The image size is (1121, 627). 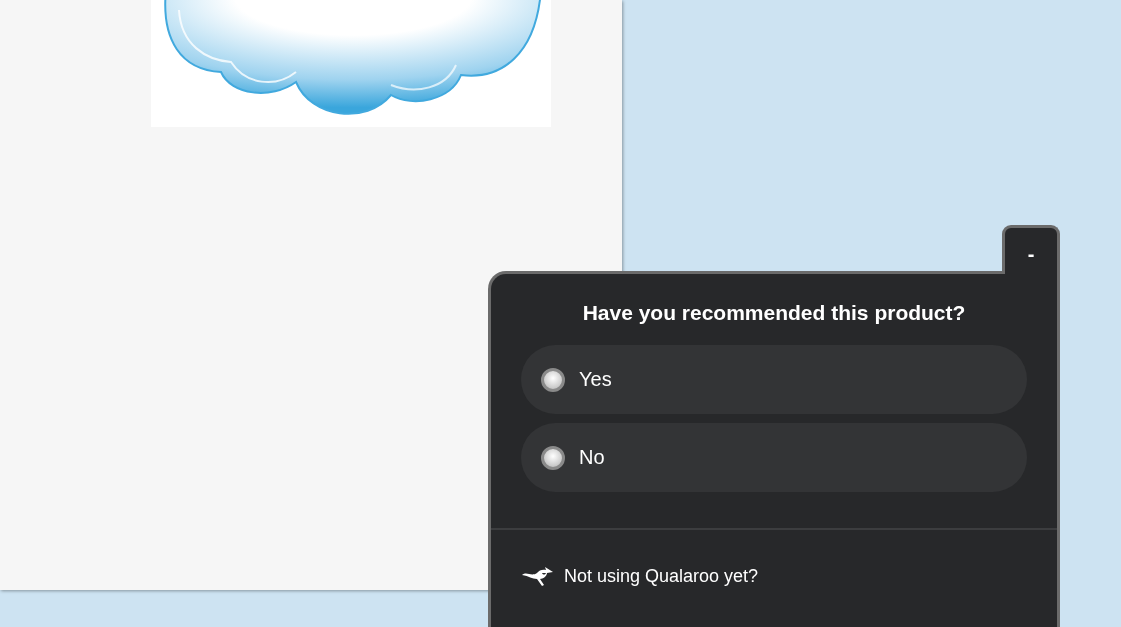 I want to click on survey-question: Have you recommended this product?, so click(x=774, y=313).